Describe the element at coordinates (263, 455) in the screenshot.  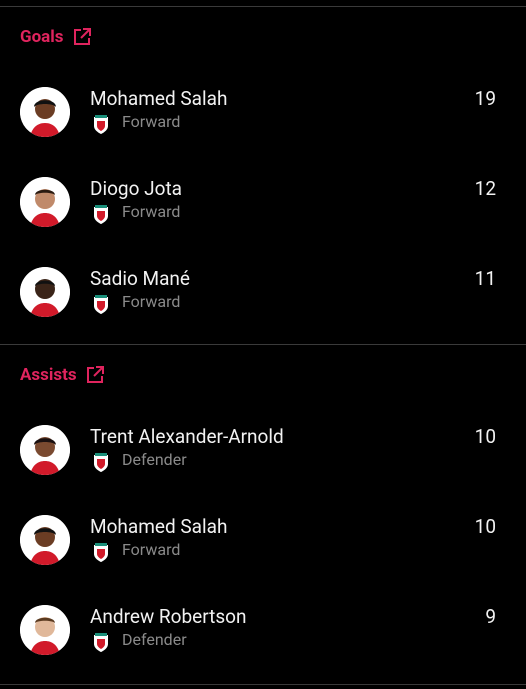
I see `player-row: Trent Alexander-Arnold Defender 10` at that location.